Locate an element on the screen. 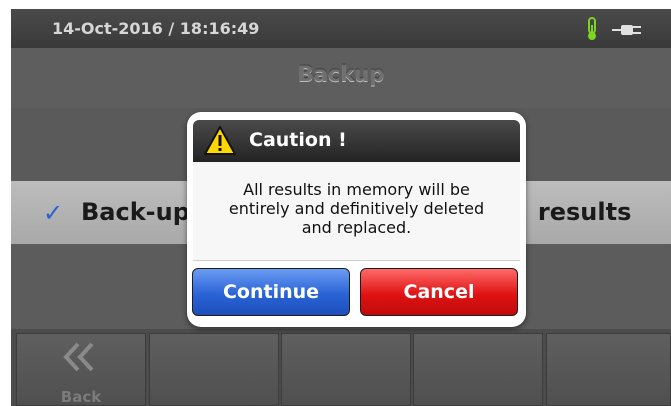  checkmark-icon: ✓ is located at coordinates (53, 213).